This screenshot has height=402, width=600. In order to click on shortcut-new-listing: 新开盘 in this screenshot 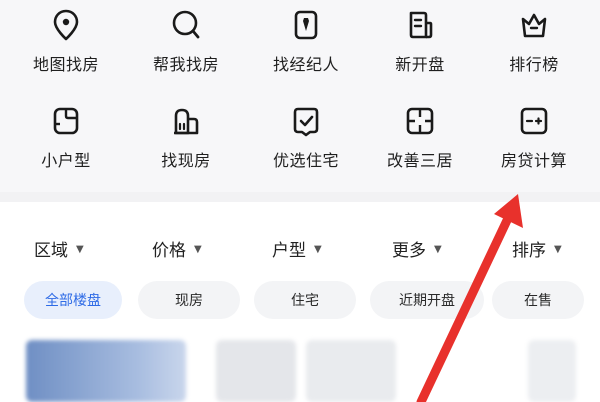, I will do `click(420, 44)`.